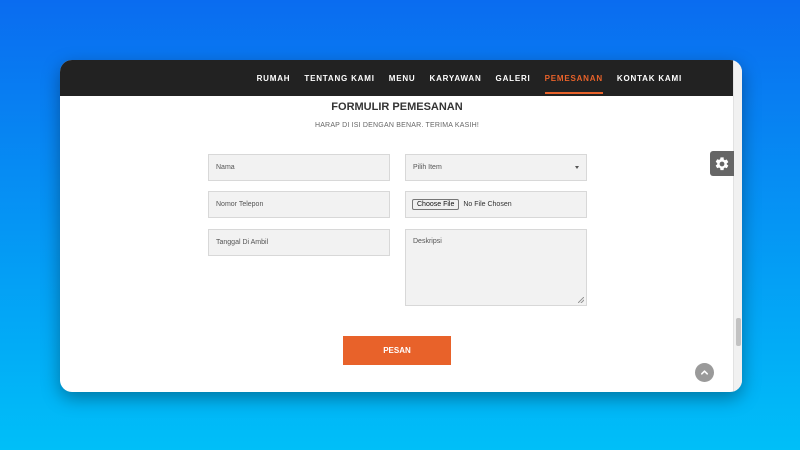  I want to click on name-field: Nama, so click(299, 167).